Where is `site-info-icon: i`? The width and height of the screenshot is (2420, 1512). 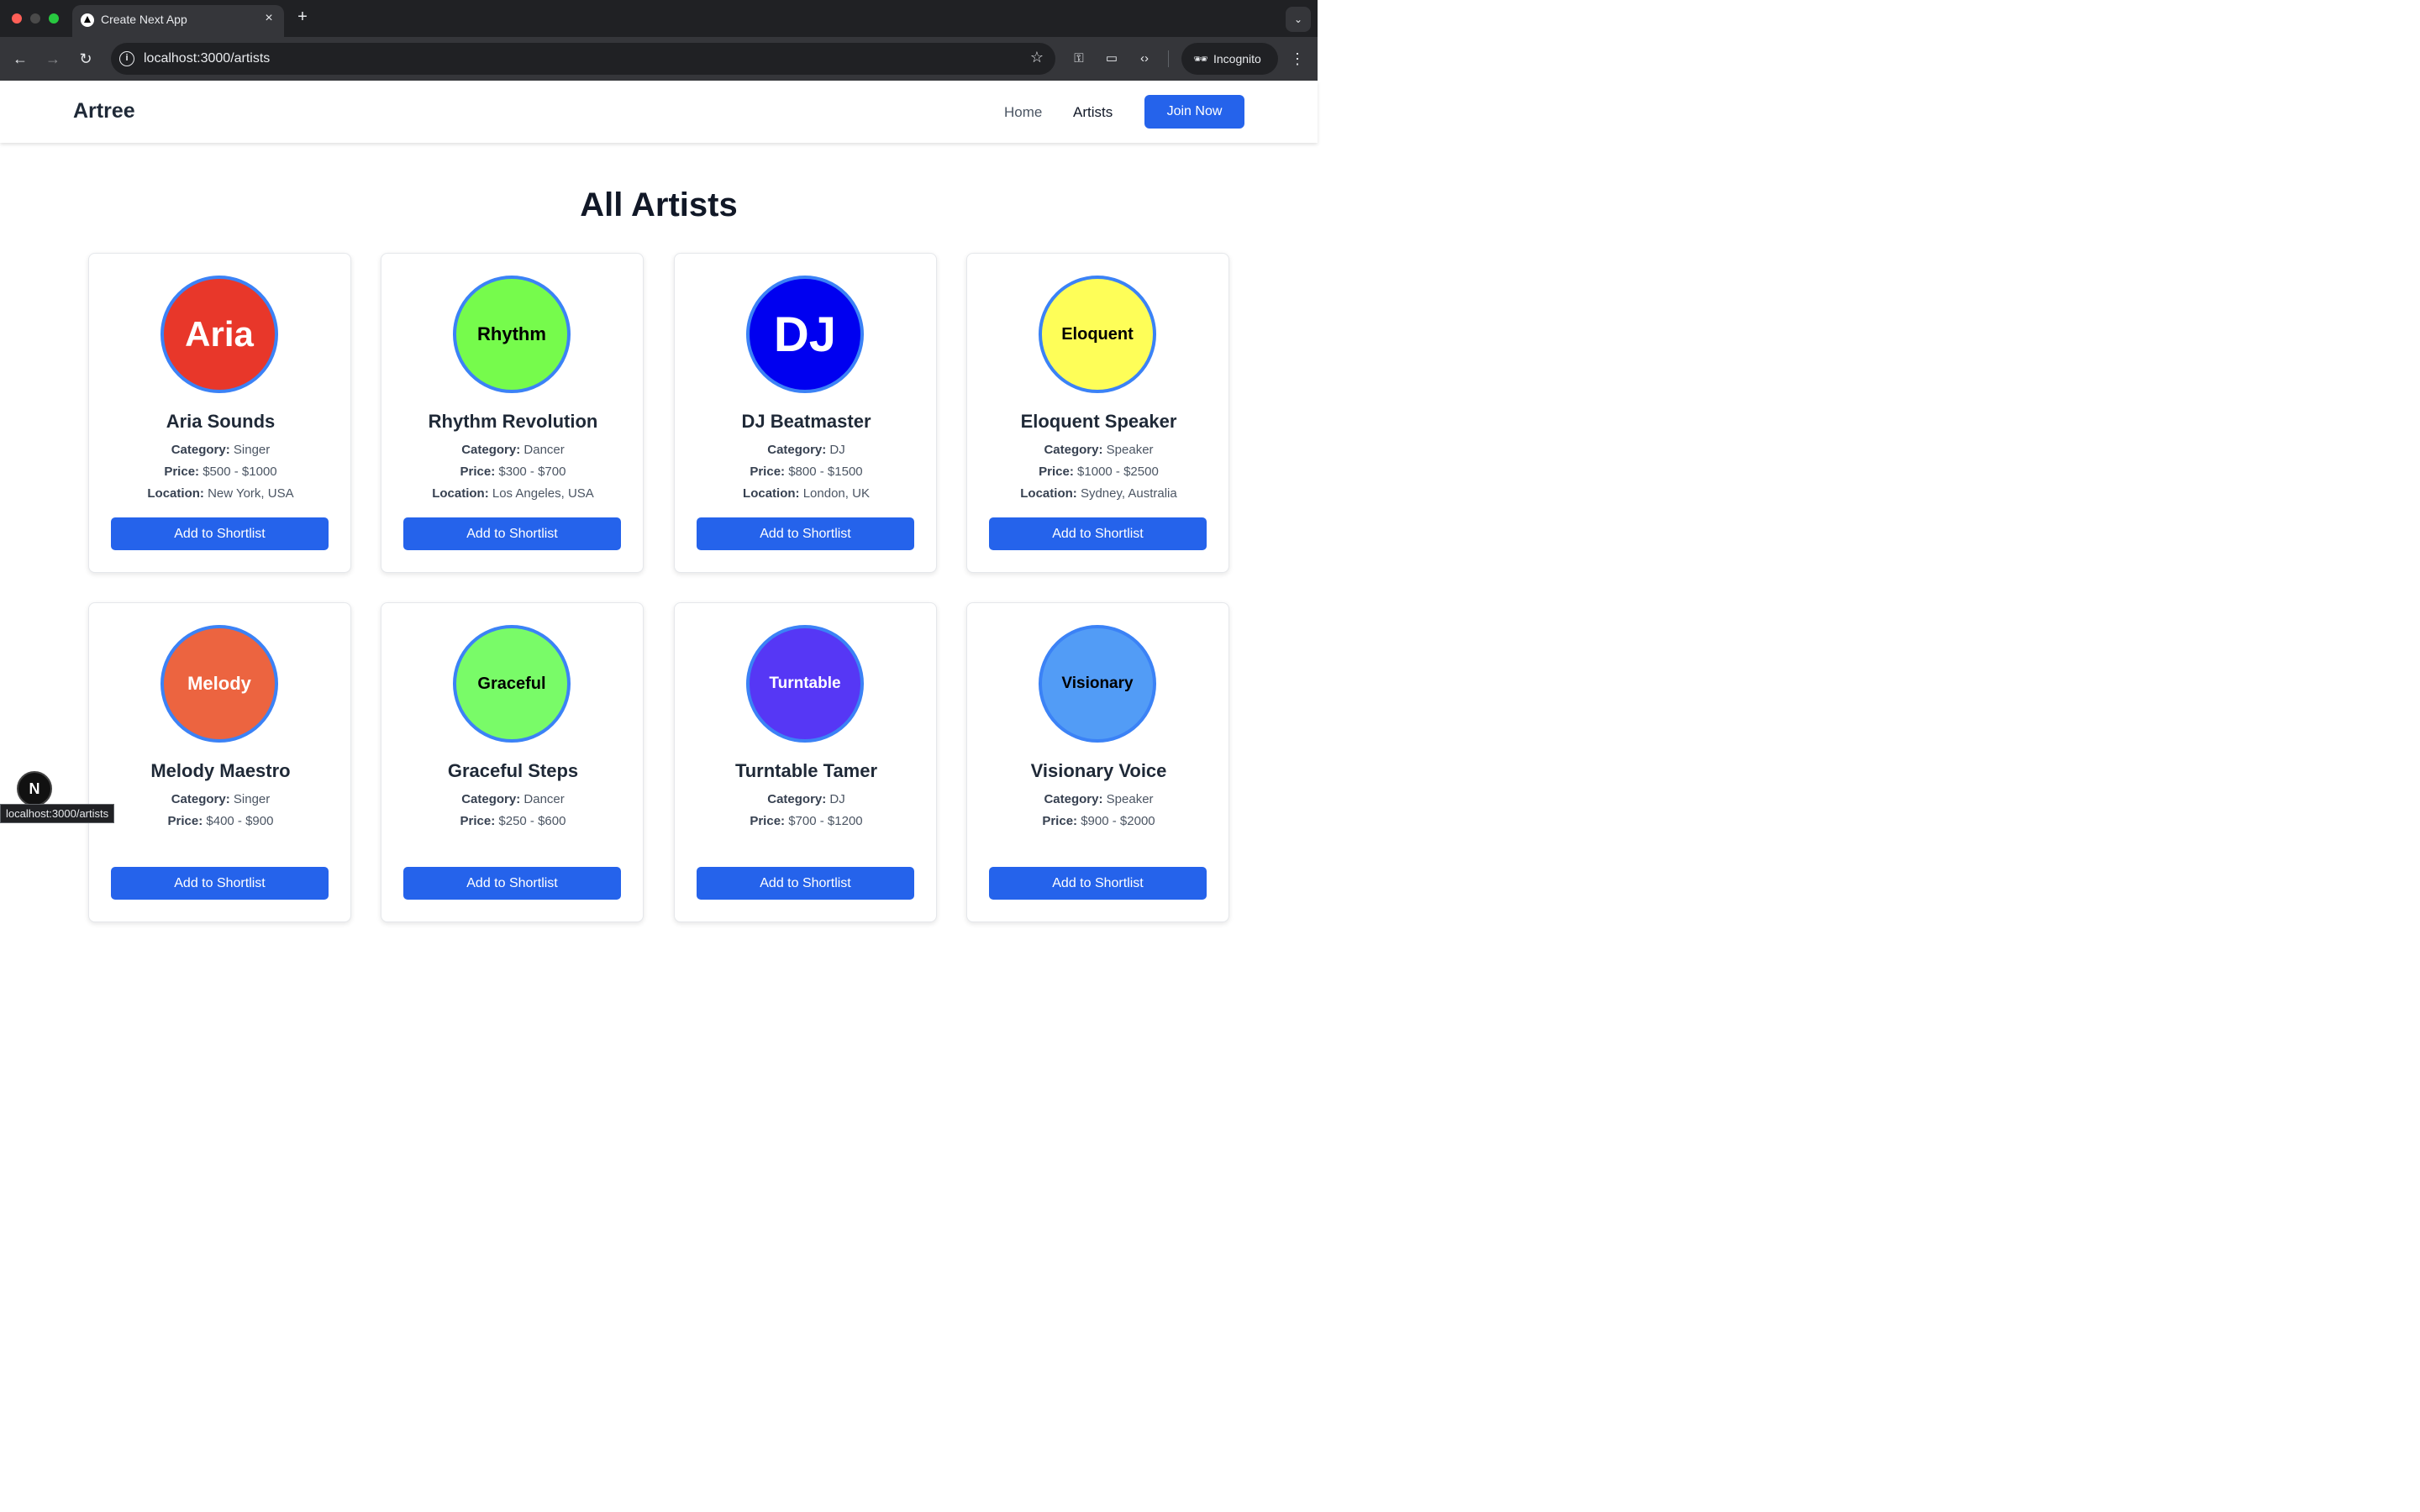 site-info-icon: i is located at coordinates (127, 58).